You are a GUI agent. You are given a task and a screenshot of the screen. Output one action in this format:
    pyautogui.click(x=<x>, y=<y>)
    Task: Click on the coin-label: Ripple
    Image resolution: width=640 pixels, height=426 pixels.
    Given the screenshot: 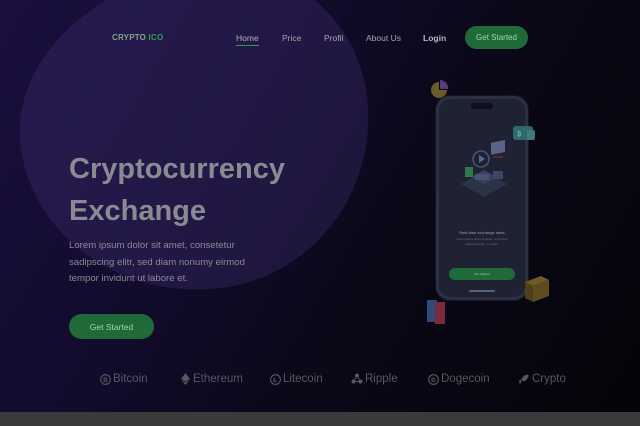 What is the action you would take?
    pyautogui.click(x=381, y=379)
    